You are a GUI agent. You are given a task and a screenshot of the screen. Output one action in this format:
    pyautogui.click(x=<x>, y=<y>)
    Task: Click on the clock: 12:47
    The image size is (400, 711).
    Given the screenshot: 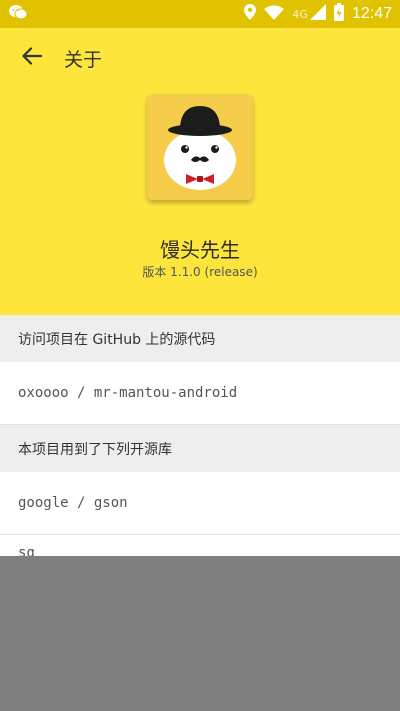 What is the action you would take?
    pyautogui.click(x=371, y=13)
    